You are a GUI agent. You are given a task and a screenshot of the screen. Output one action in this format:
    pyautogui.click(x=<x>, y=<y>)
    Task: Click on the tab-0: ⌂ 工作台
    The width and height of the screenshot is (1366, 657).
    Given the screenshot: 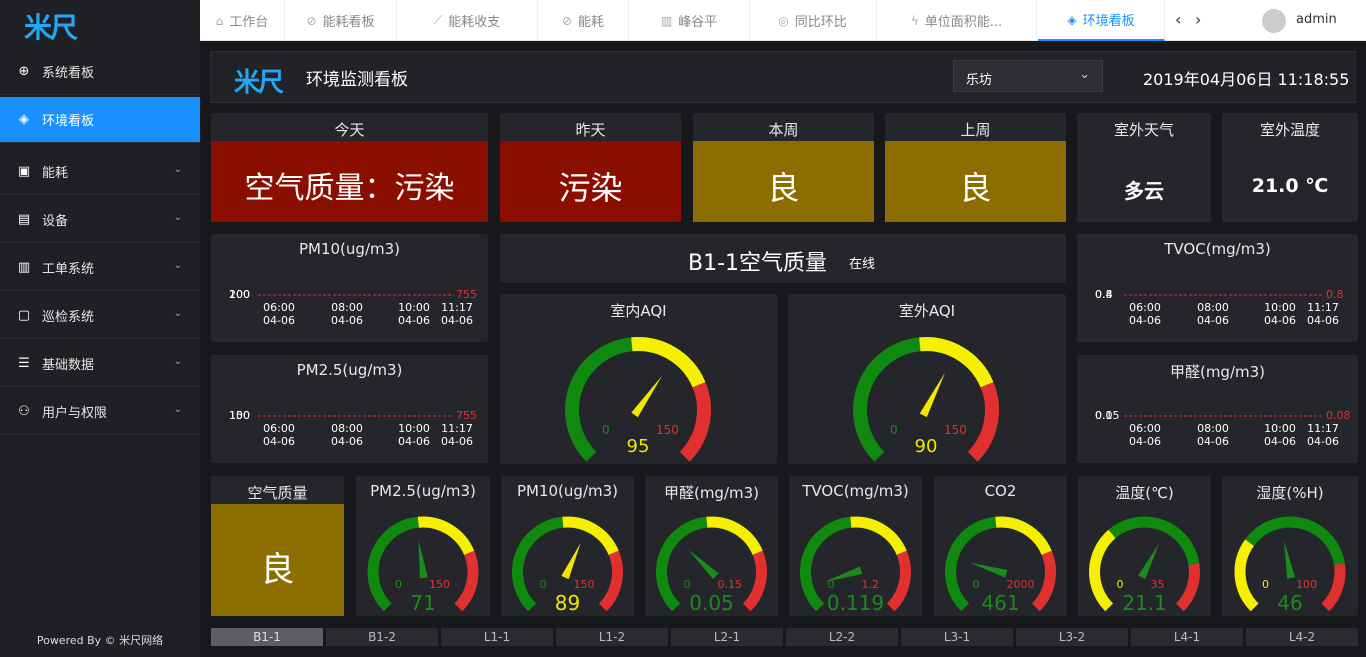 What is the action you would take?
    pyautogui.click(x=242, y=20)
    